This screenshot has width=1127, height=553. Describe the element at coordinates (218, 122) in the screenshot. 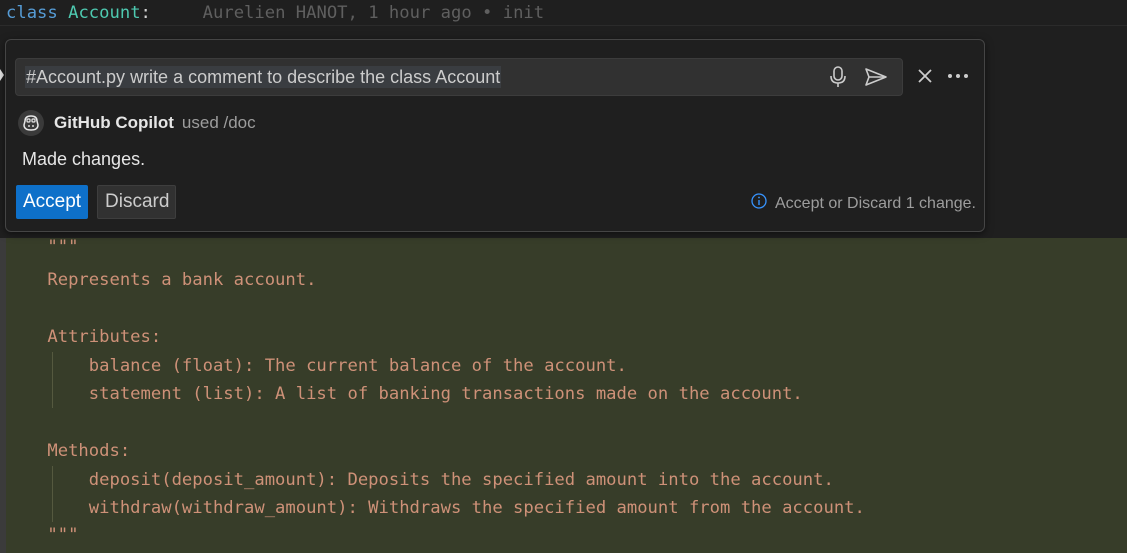

I see `agent-command: used /doc` at that location.